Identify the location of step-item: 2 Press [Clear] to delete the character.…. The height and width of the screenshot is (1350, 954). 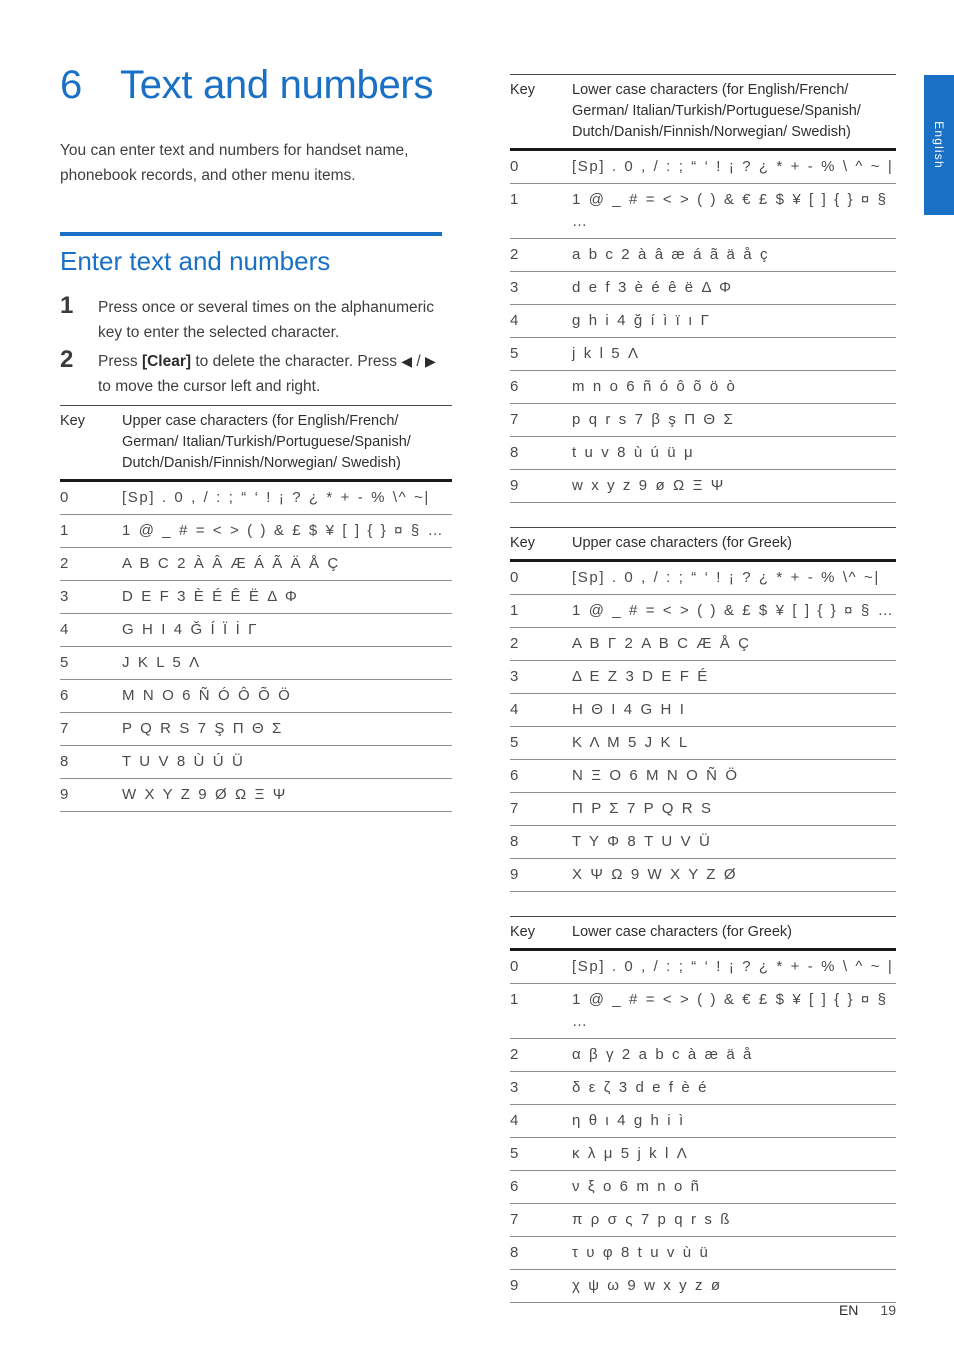
(256, 373).